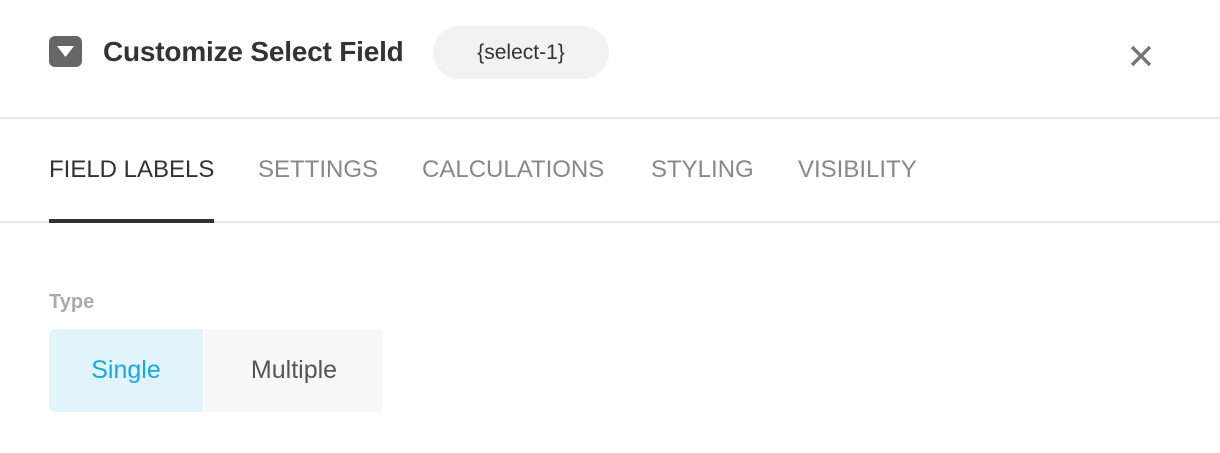  I want to click on tab-field-labels: FIELD LABELS, so click(132, 171).